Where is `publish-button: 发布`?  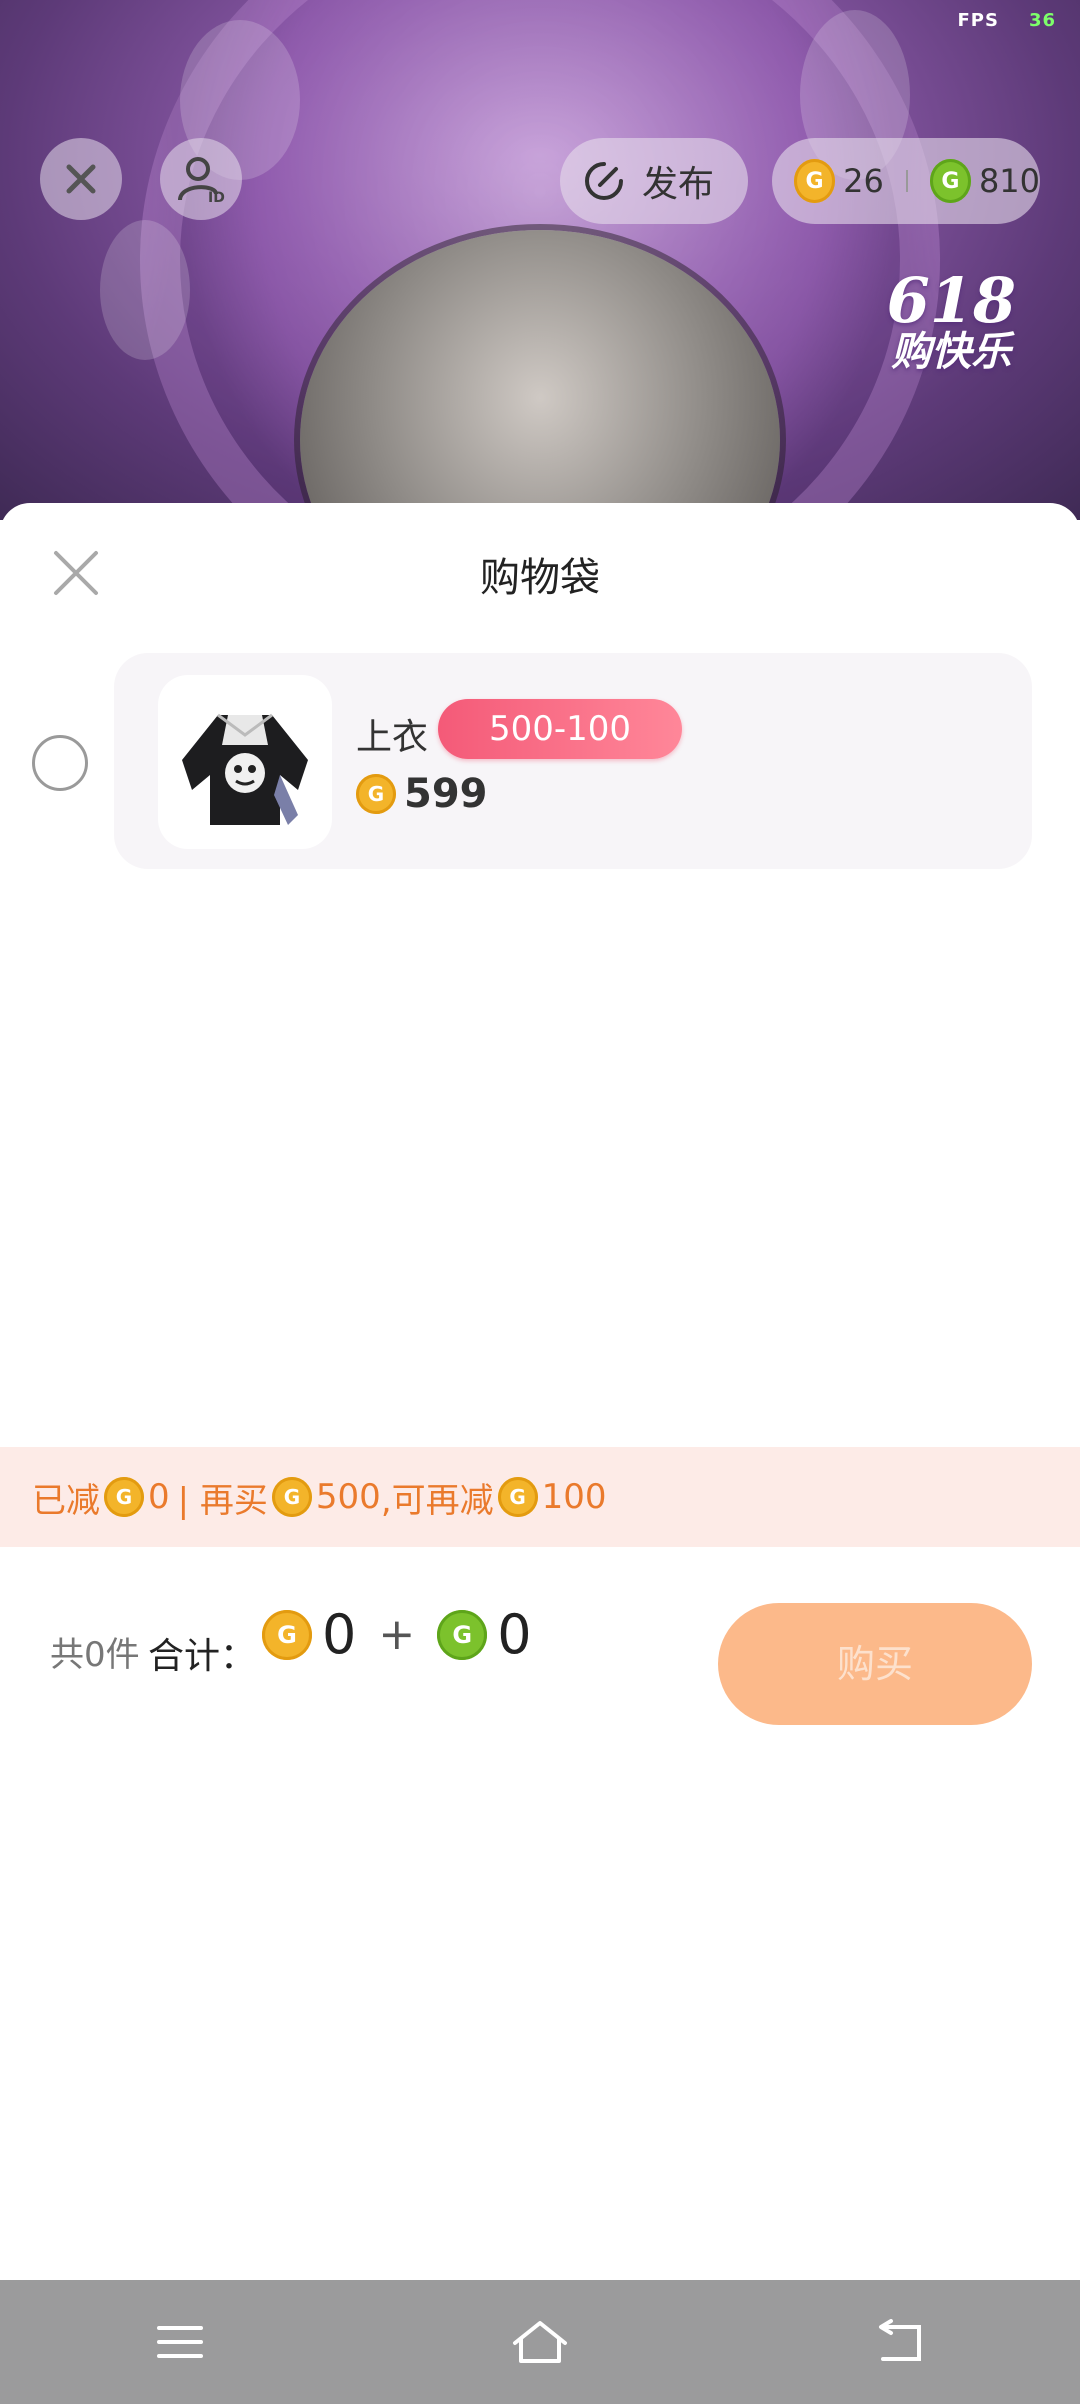 publish-button: 发布 is located at coordinates (654, 181).